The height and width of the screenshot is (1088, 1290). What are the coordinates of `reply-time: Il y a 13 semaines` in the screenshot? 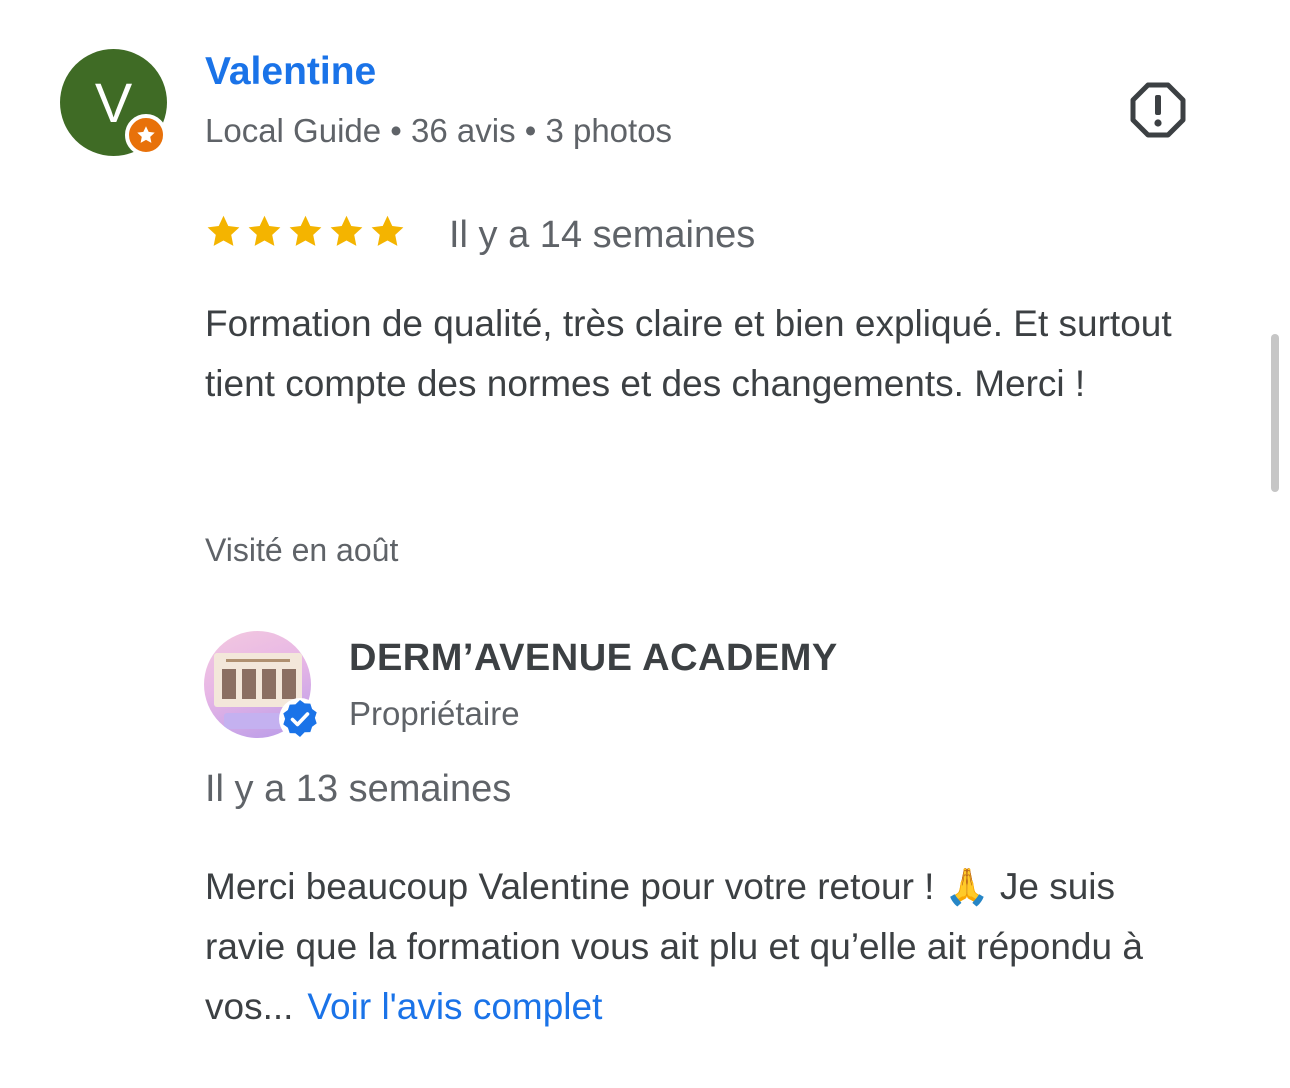 It's located at (358, 789).